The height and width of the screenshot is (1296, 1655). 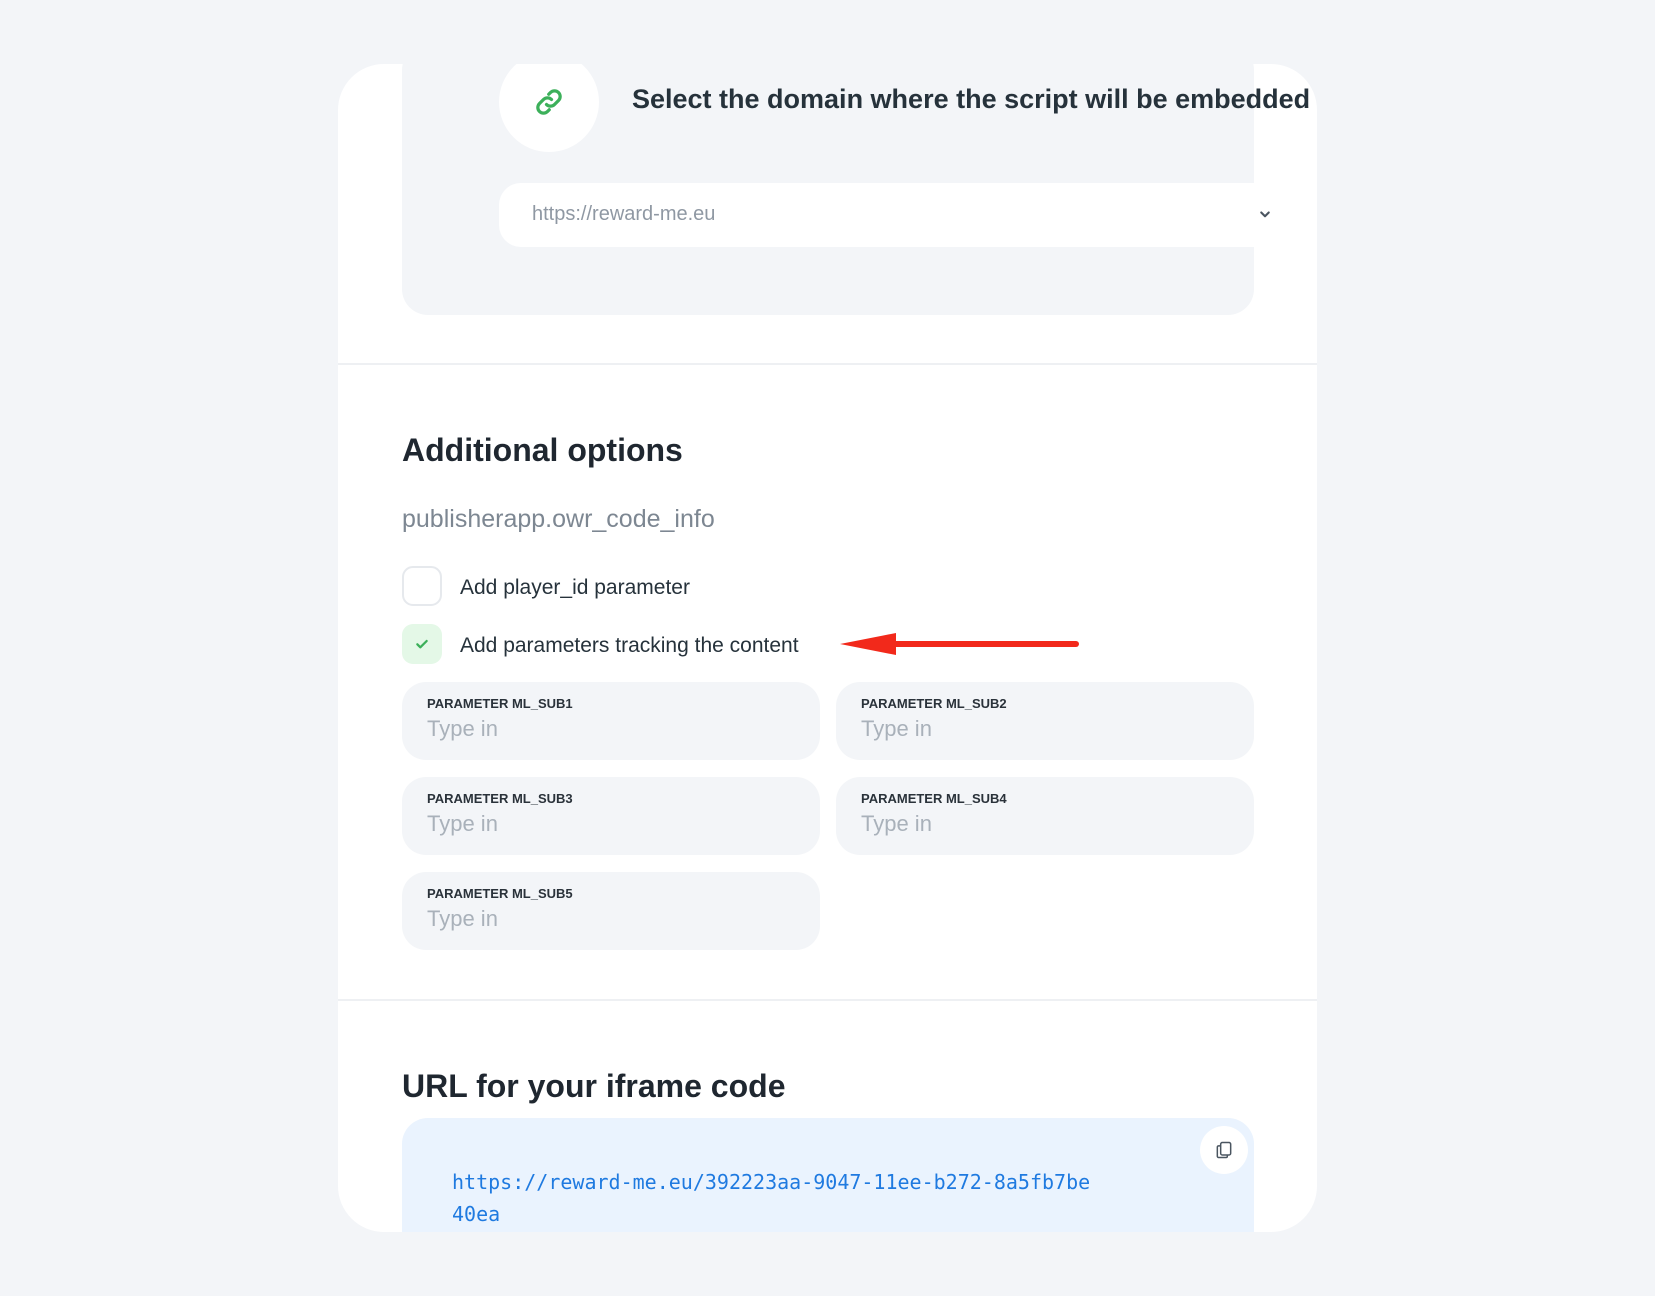 I want to click on param-ml-sub3-input, so click(x=607, y=824).